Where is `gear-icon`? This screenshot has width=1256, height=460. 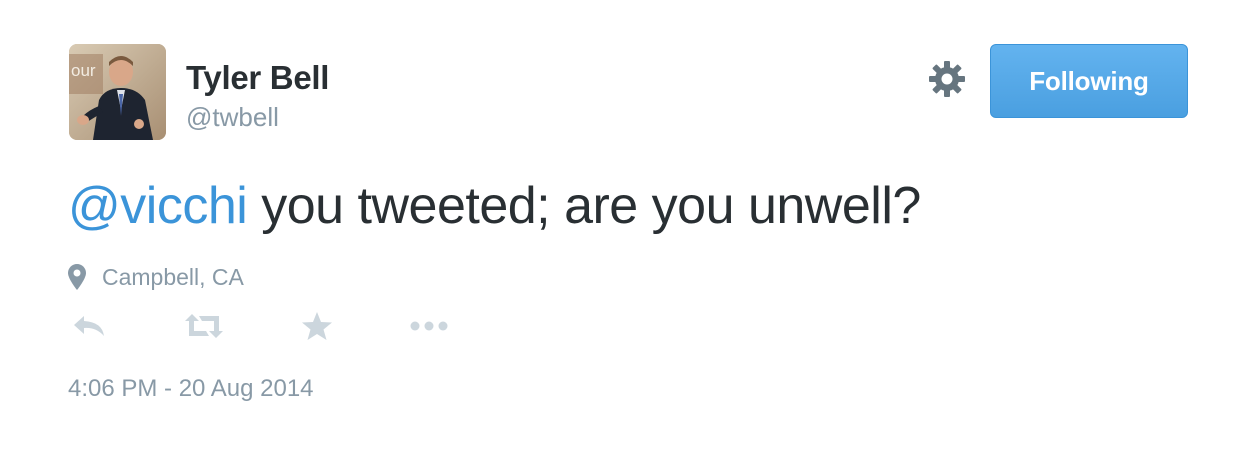
gear-icon is located at coordinates (947, 79).